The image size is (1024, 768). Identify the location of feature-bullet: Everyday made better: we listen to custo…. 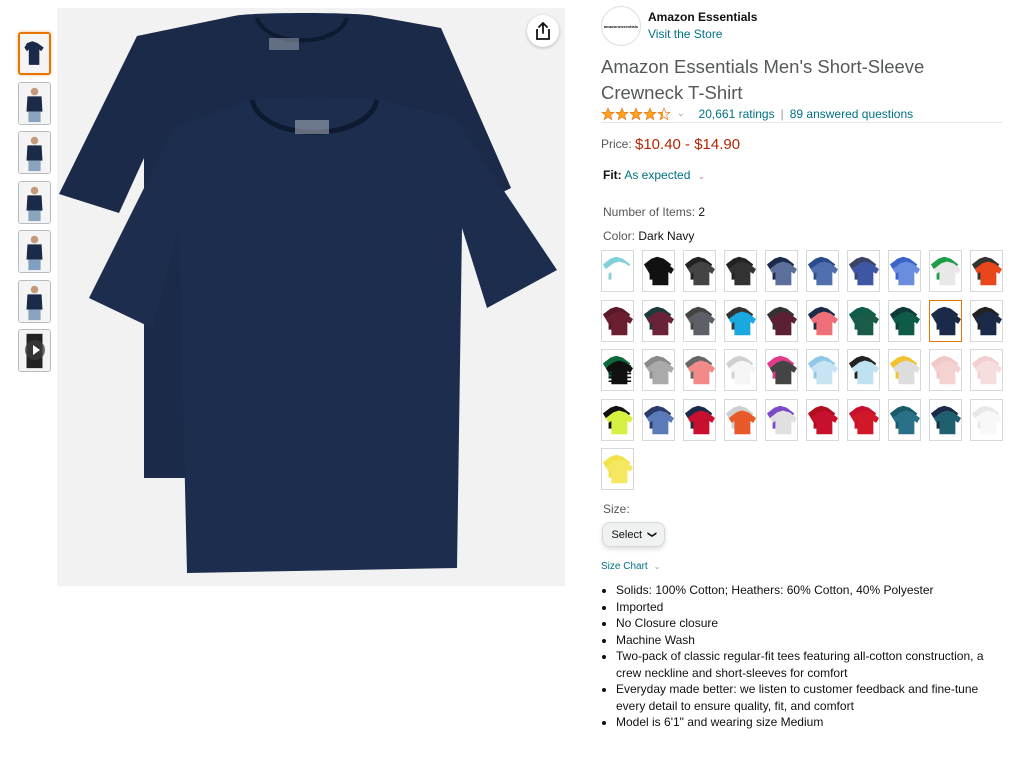
(811, 697).